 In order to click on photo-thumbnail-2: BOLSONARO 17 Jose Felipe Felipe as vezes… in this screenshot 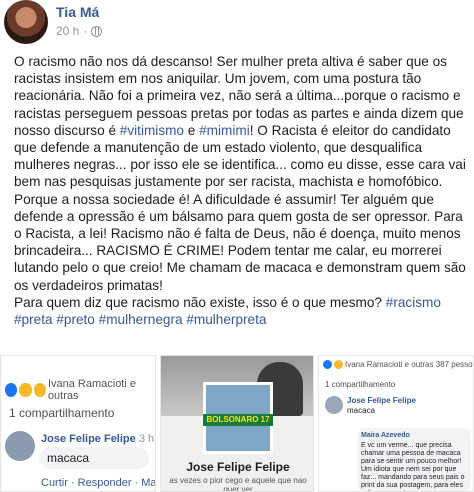, I will do `click(237, 423)`.